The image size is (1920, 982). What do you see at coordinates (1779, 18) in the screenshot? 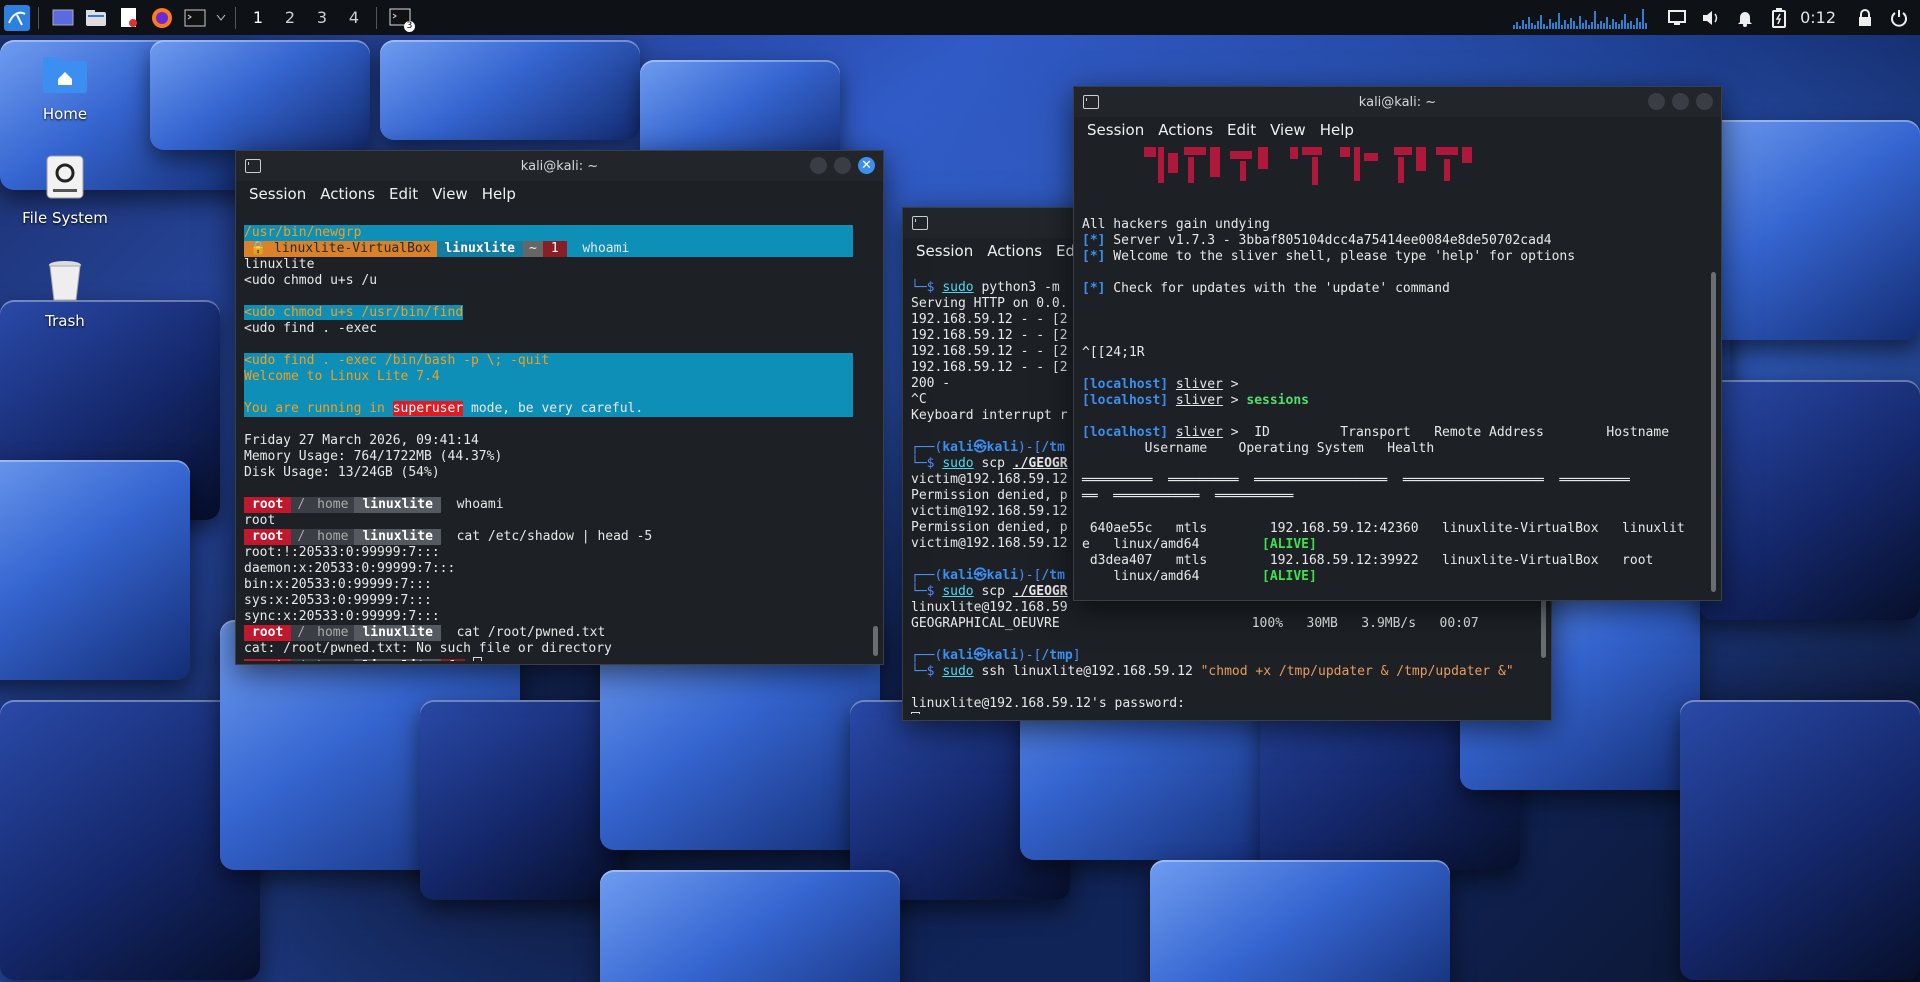
I see `battery-icon` at bounding box center [1779, 18].